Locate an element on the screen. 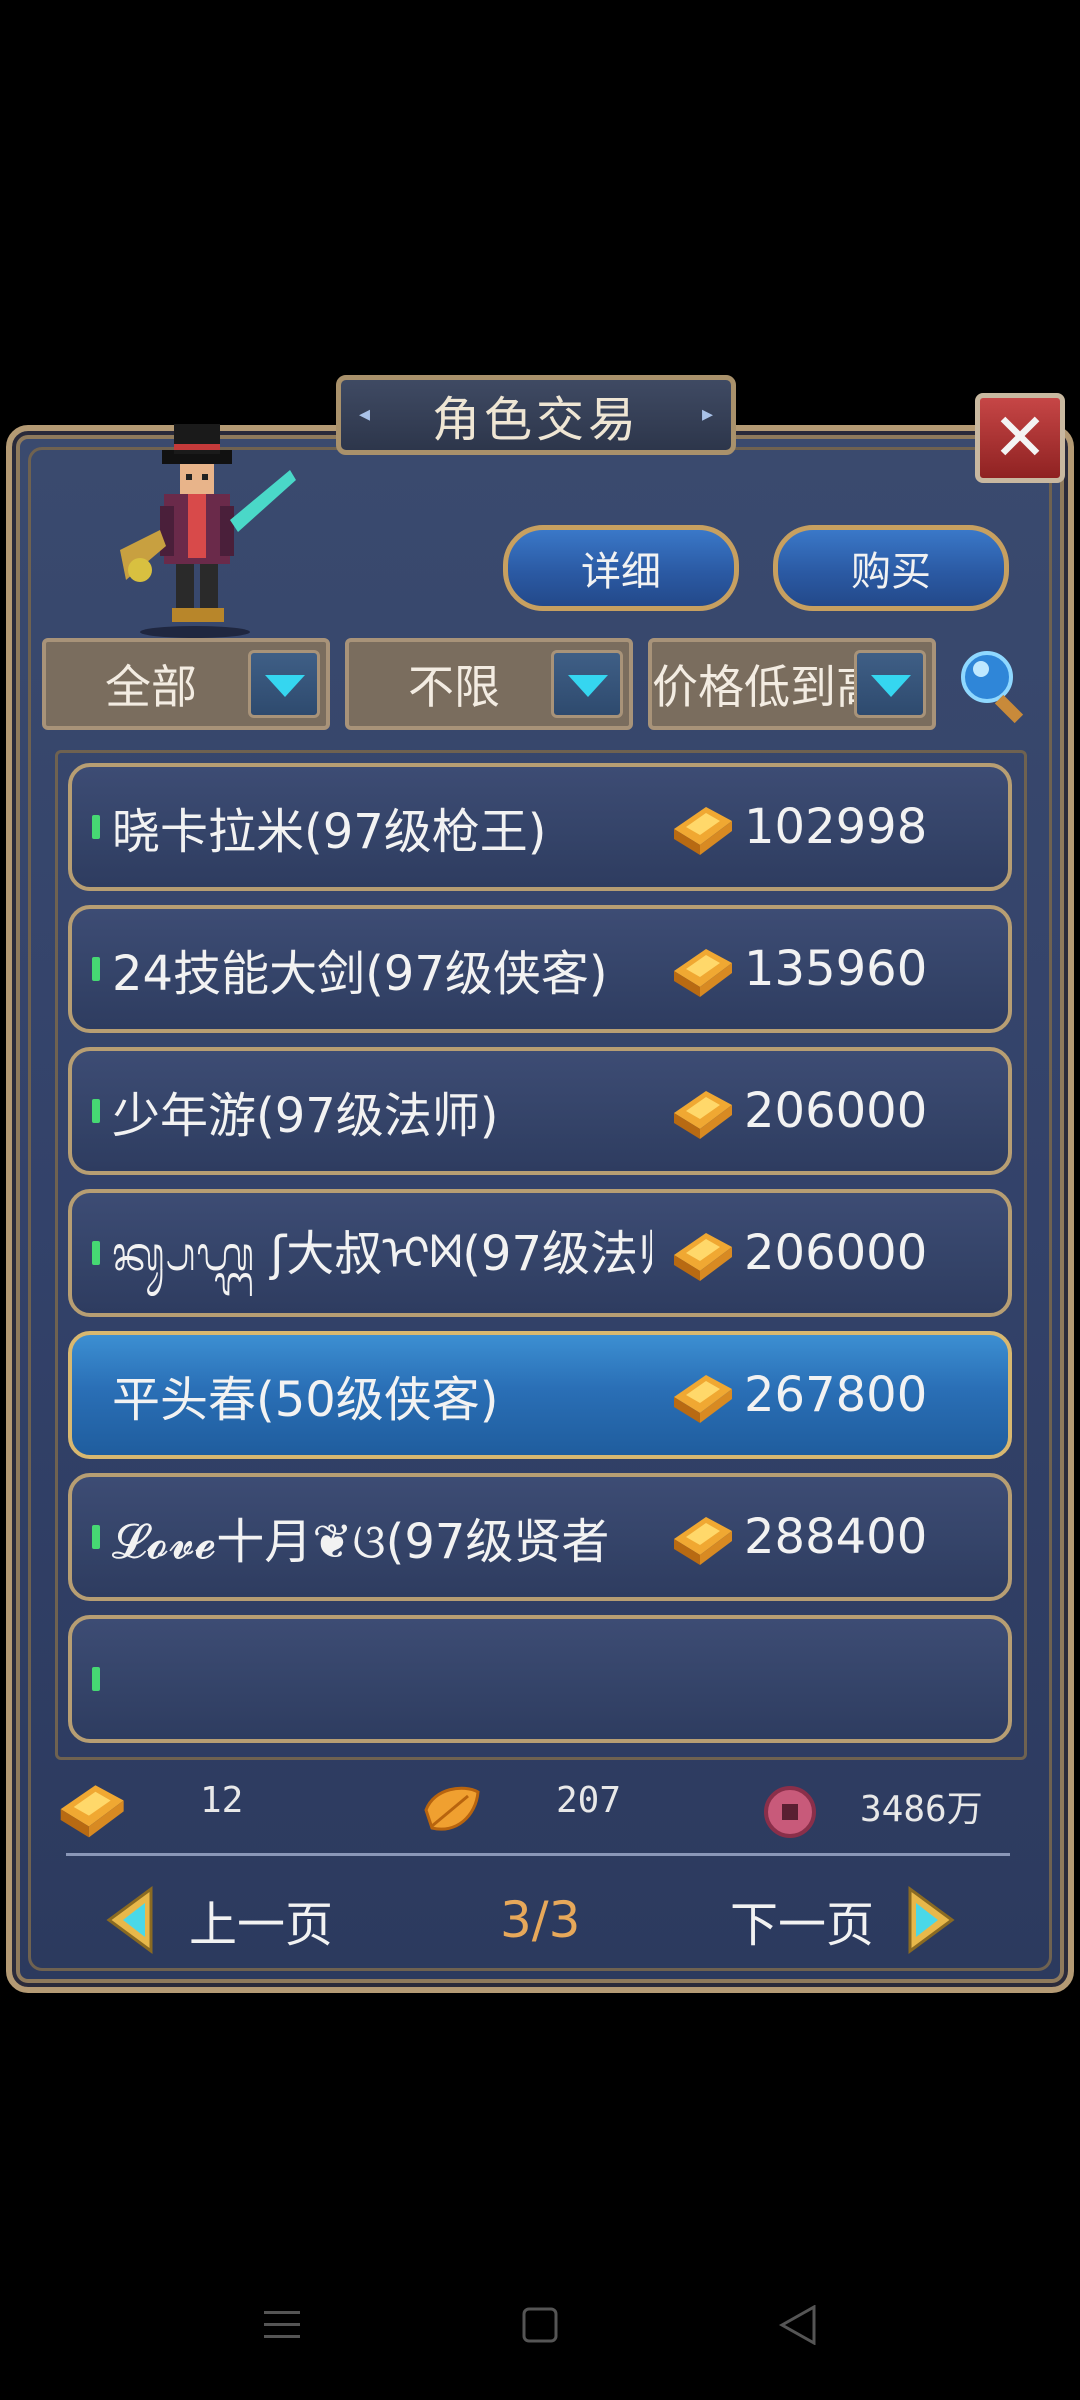 The width and height of the screenshot is (1080, 2400). listing-name: 少年游(97级法师) is located at coordinates (305, 1116).